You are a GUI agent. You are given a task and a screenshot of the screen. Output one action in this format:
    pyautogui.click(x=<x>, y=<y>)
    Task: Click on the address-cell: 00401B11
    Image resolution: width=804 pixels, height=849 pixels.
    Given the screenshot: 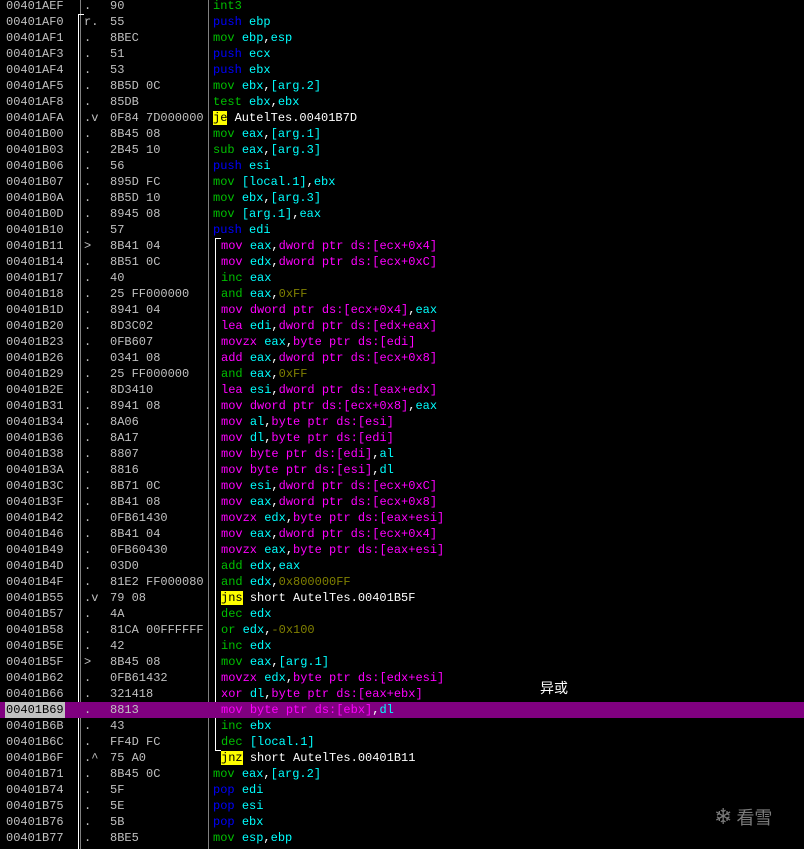 What is the action you would take?
    pyautogui.click(x=35, y=246)
    